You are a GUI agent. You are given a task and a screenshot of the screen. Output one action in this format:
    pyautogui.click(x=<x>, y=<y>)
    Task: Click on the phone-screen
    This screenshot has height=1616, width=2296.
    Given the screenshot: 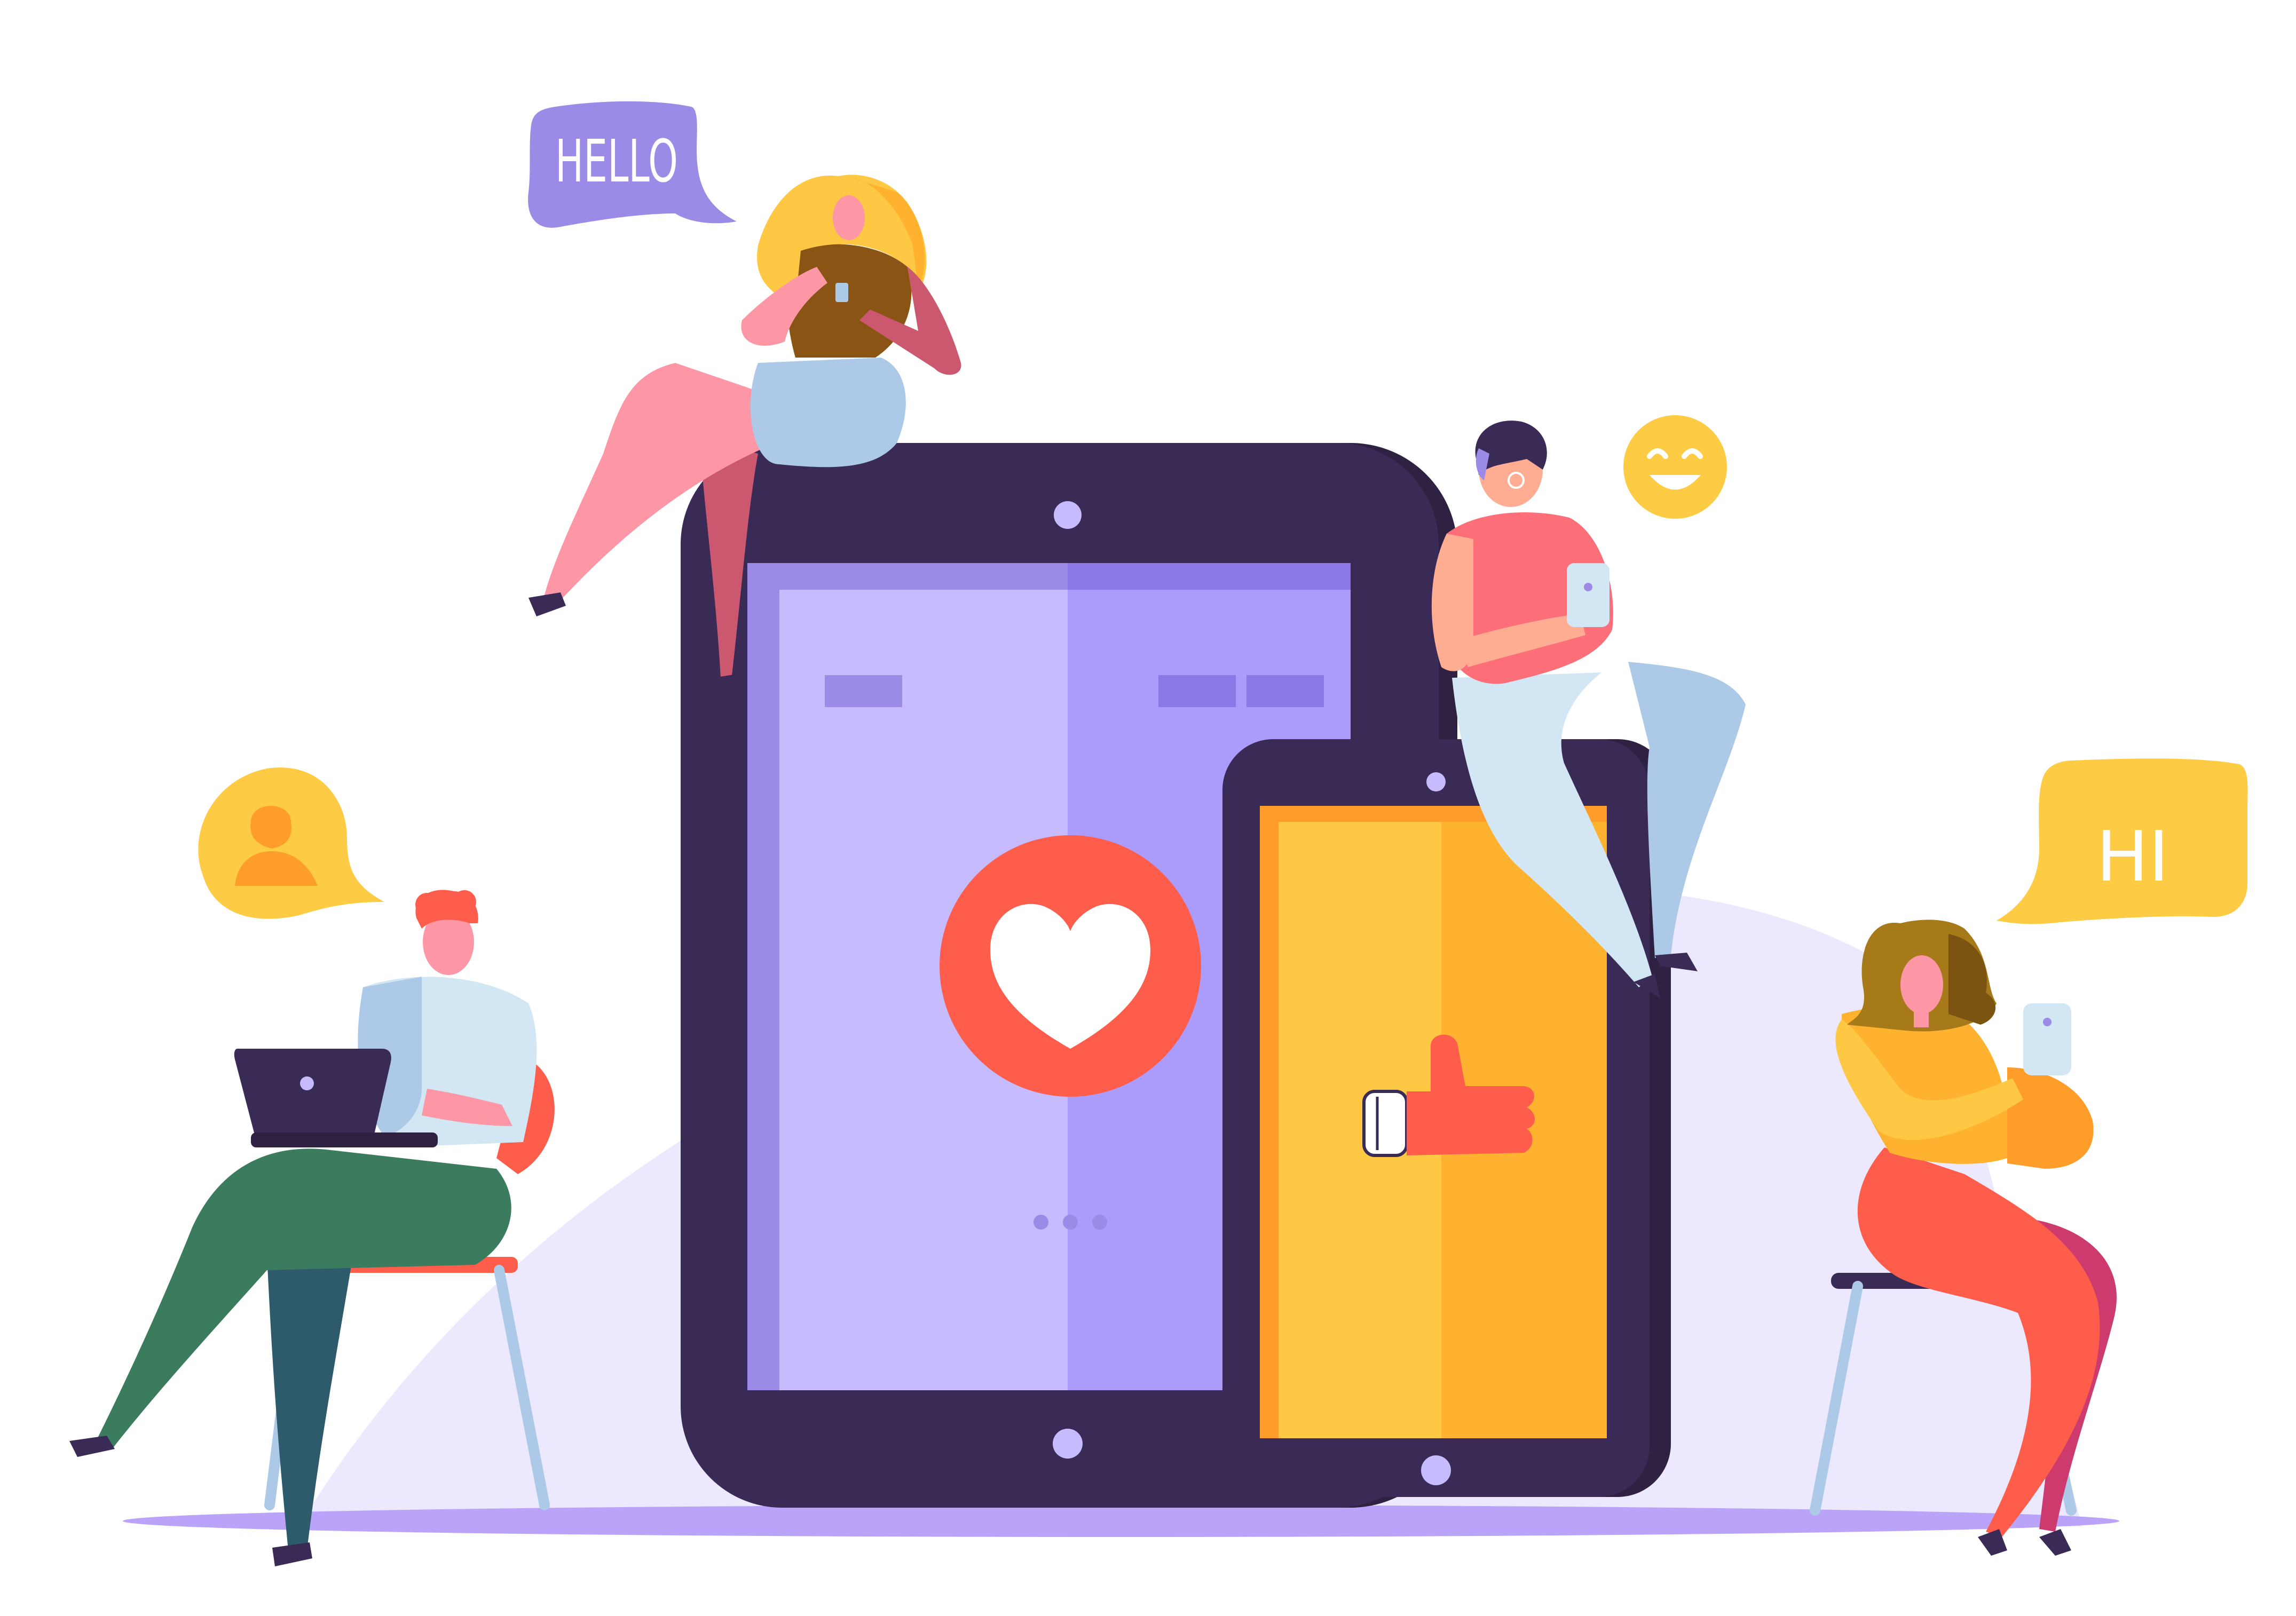 What is the action you would take?
    pyautogui.click(x=1433, y=1122)
    